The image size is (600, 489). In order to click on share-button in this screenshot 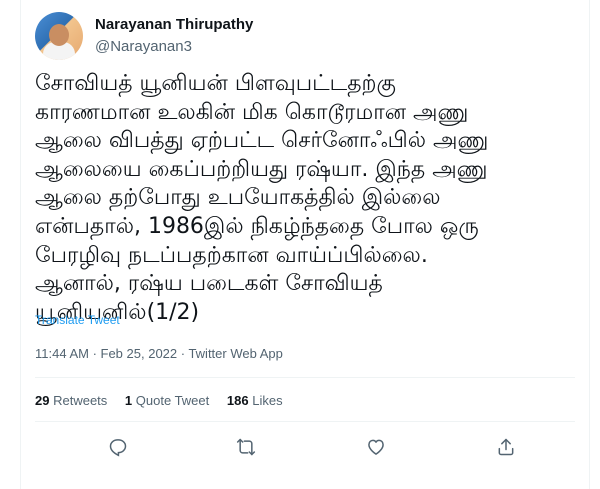, I will do `click(506, 447)`.